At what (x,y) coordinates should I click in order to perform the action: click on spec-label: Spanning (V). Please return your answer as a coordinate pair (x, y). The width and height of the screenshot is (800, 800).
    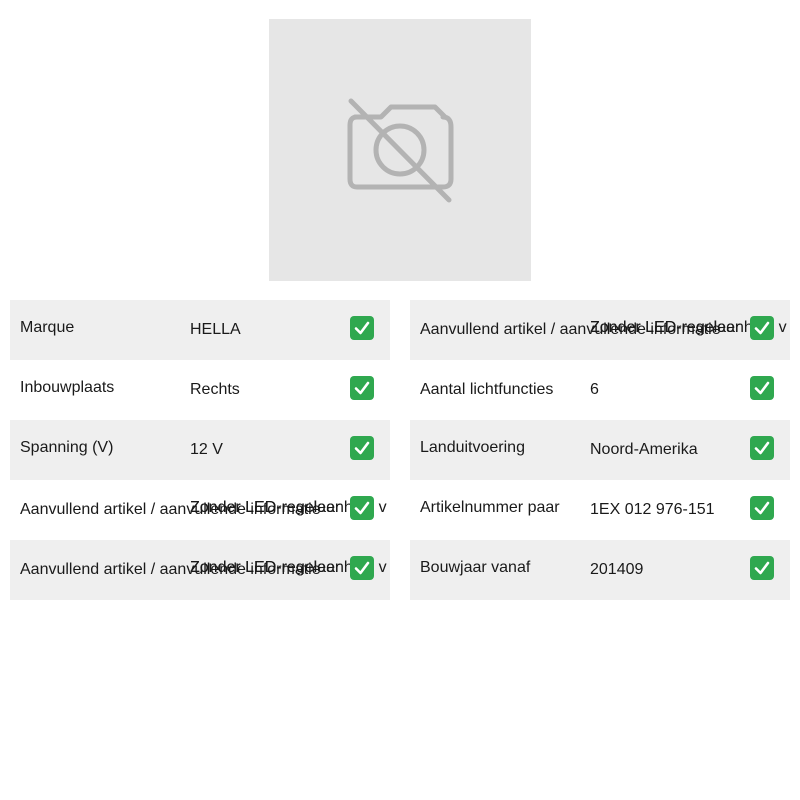
    Looking at the image, I should click on (67, 447).